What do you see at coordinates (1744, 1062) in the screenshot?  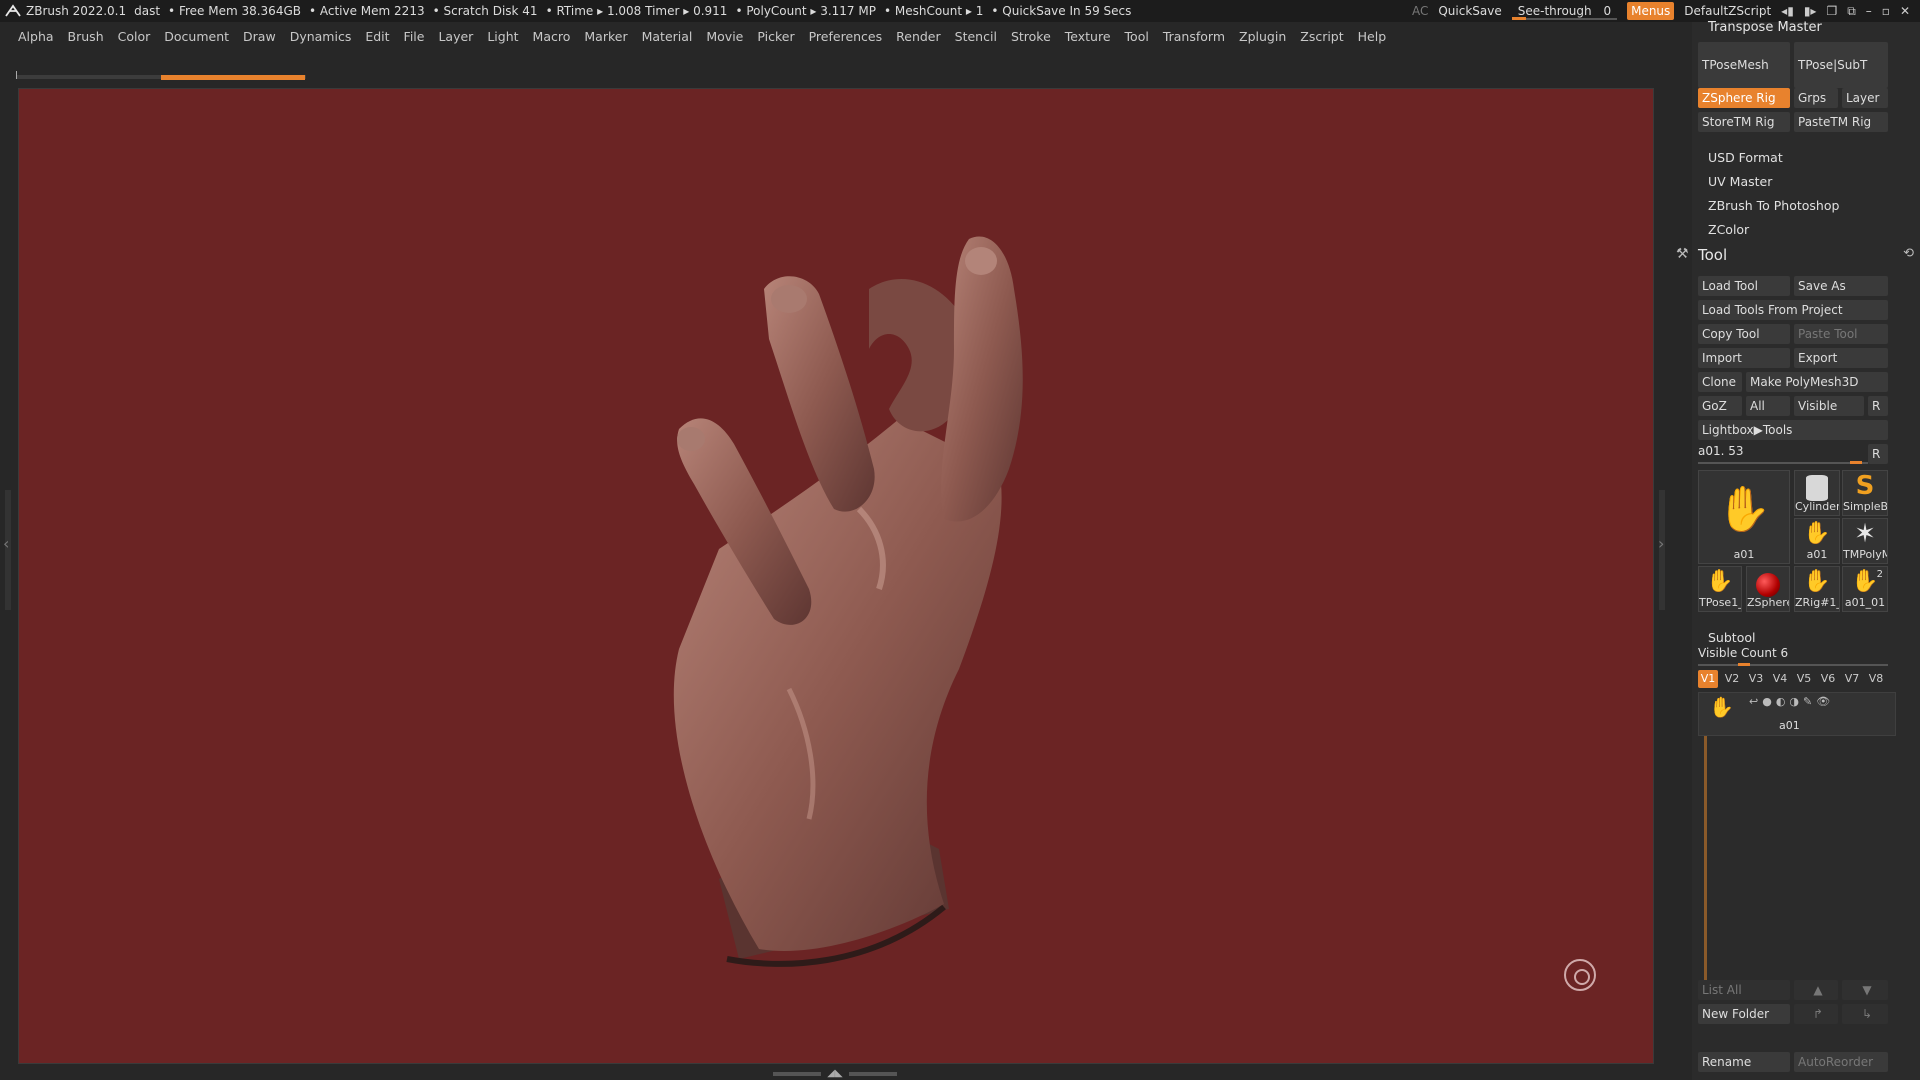 I see `rename-button: Rename` at bounding box center [1744, 1062].